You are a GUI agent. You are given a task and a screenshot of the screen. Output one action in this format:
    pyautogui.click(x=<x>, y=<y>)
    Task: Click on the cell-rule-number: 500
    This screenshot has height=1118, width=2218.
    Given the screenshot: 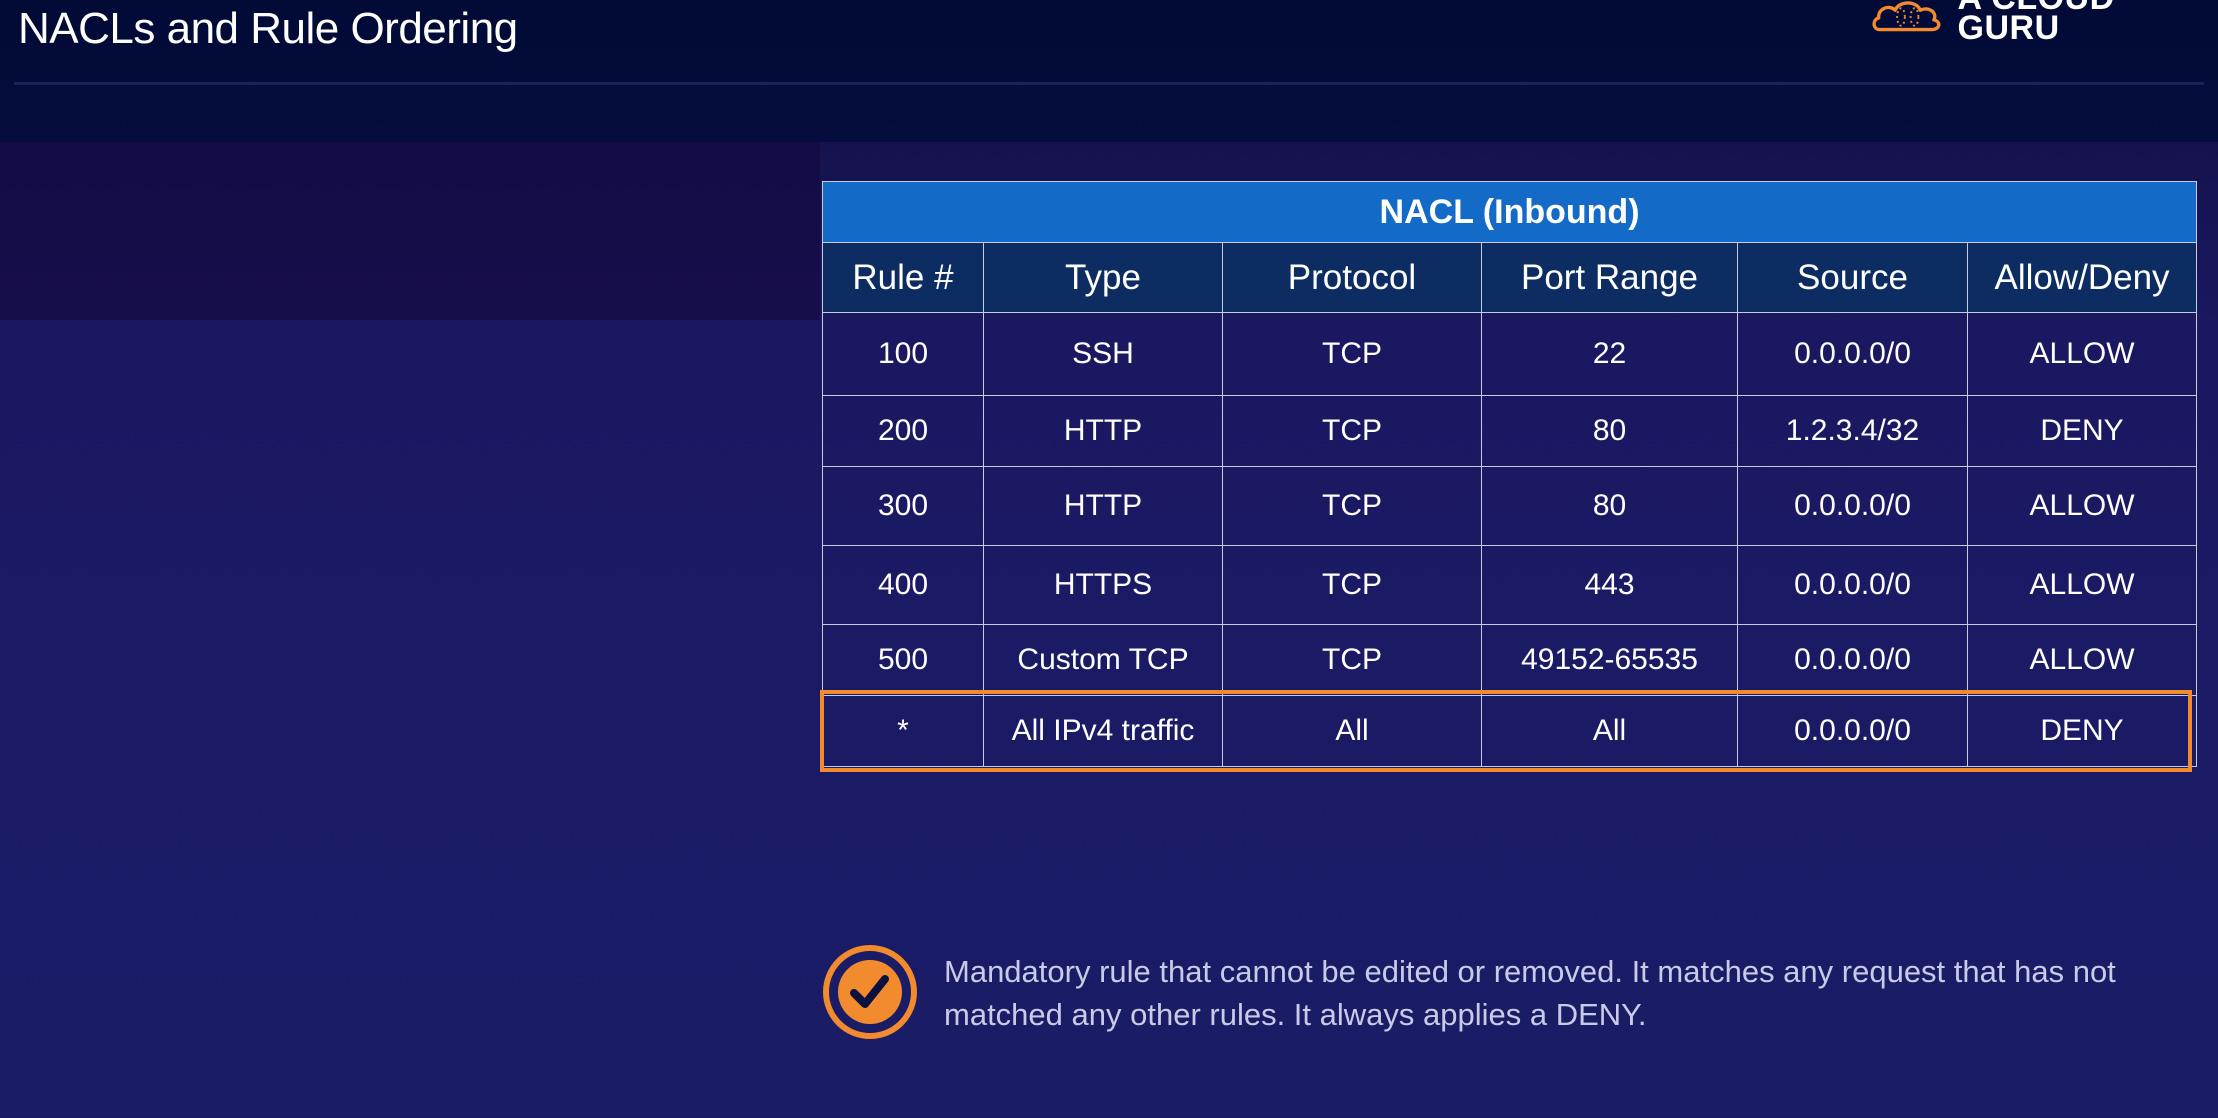 What is the action you would take?
    pyautogui.click(x=903, y=660)
    